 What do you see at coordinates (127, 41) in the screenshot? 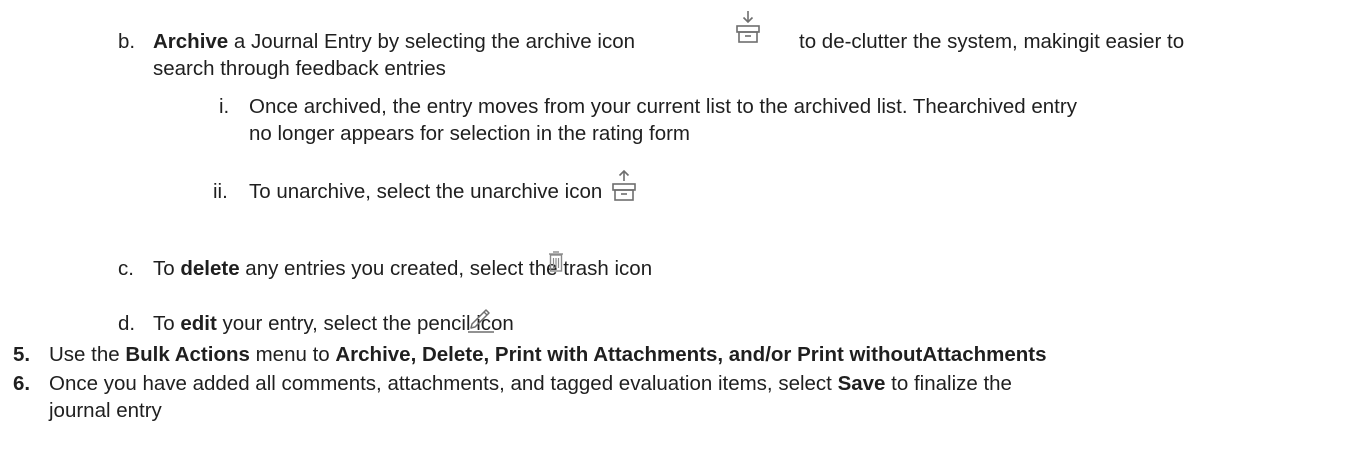
I see `list-marker-b: b.` at bounding box center [127, 41].